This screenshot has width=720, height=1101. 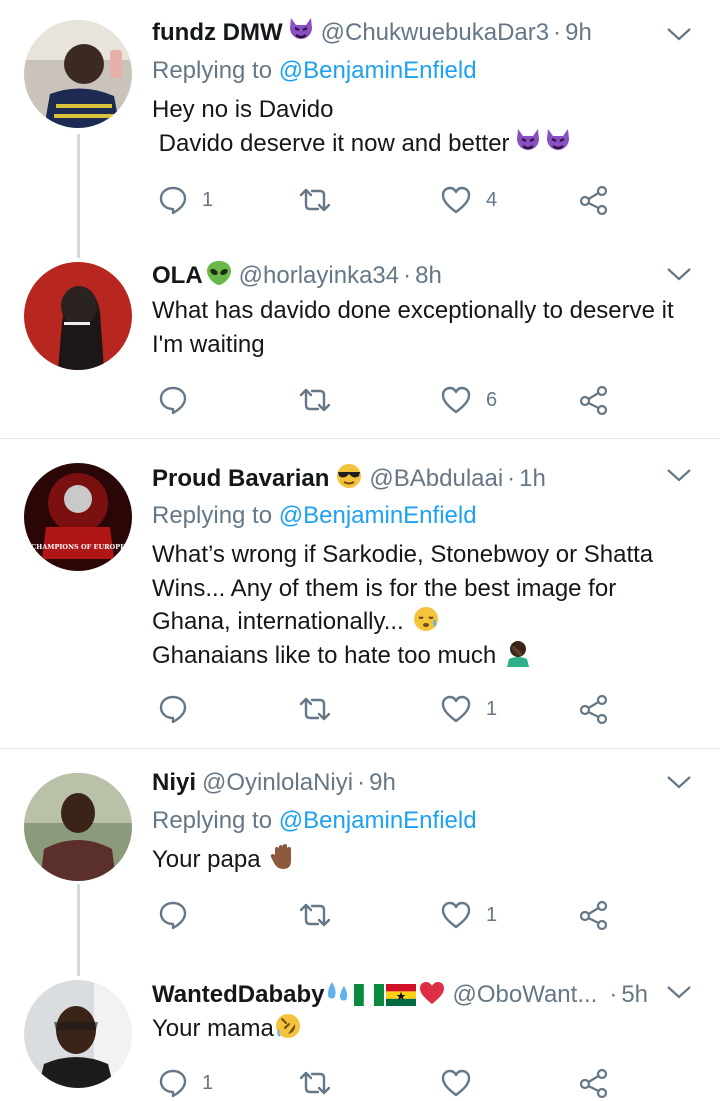 I want to click on user-handle: @OyinlolaNiyi, so click(x=277, y=782).